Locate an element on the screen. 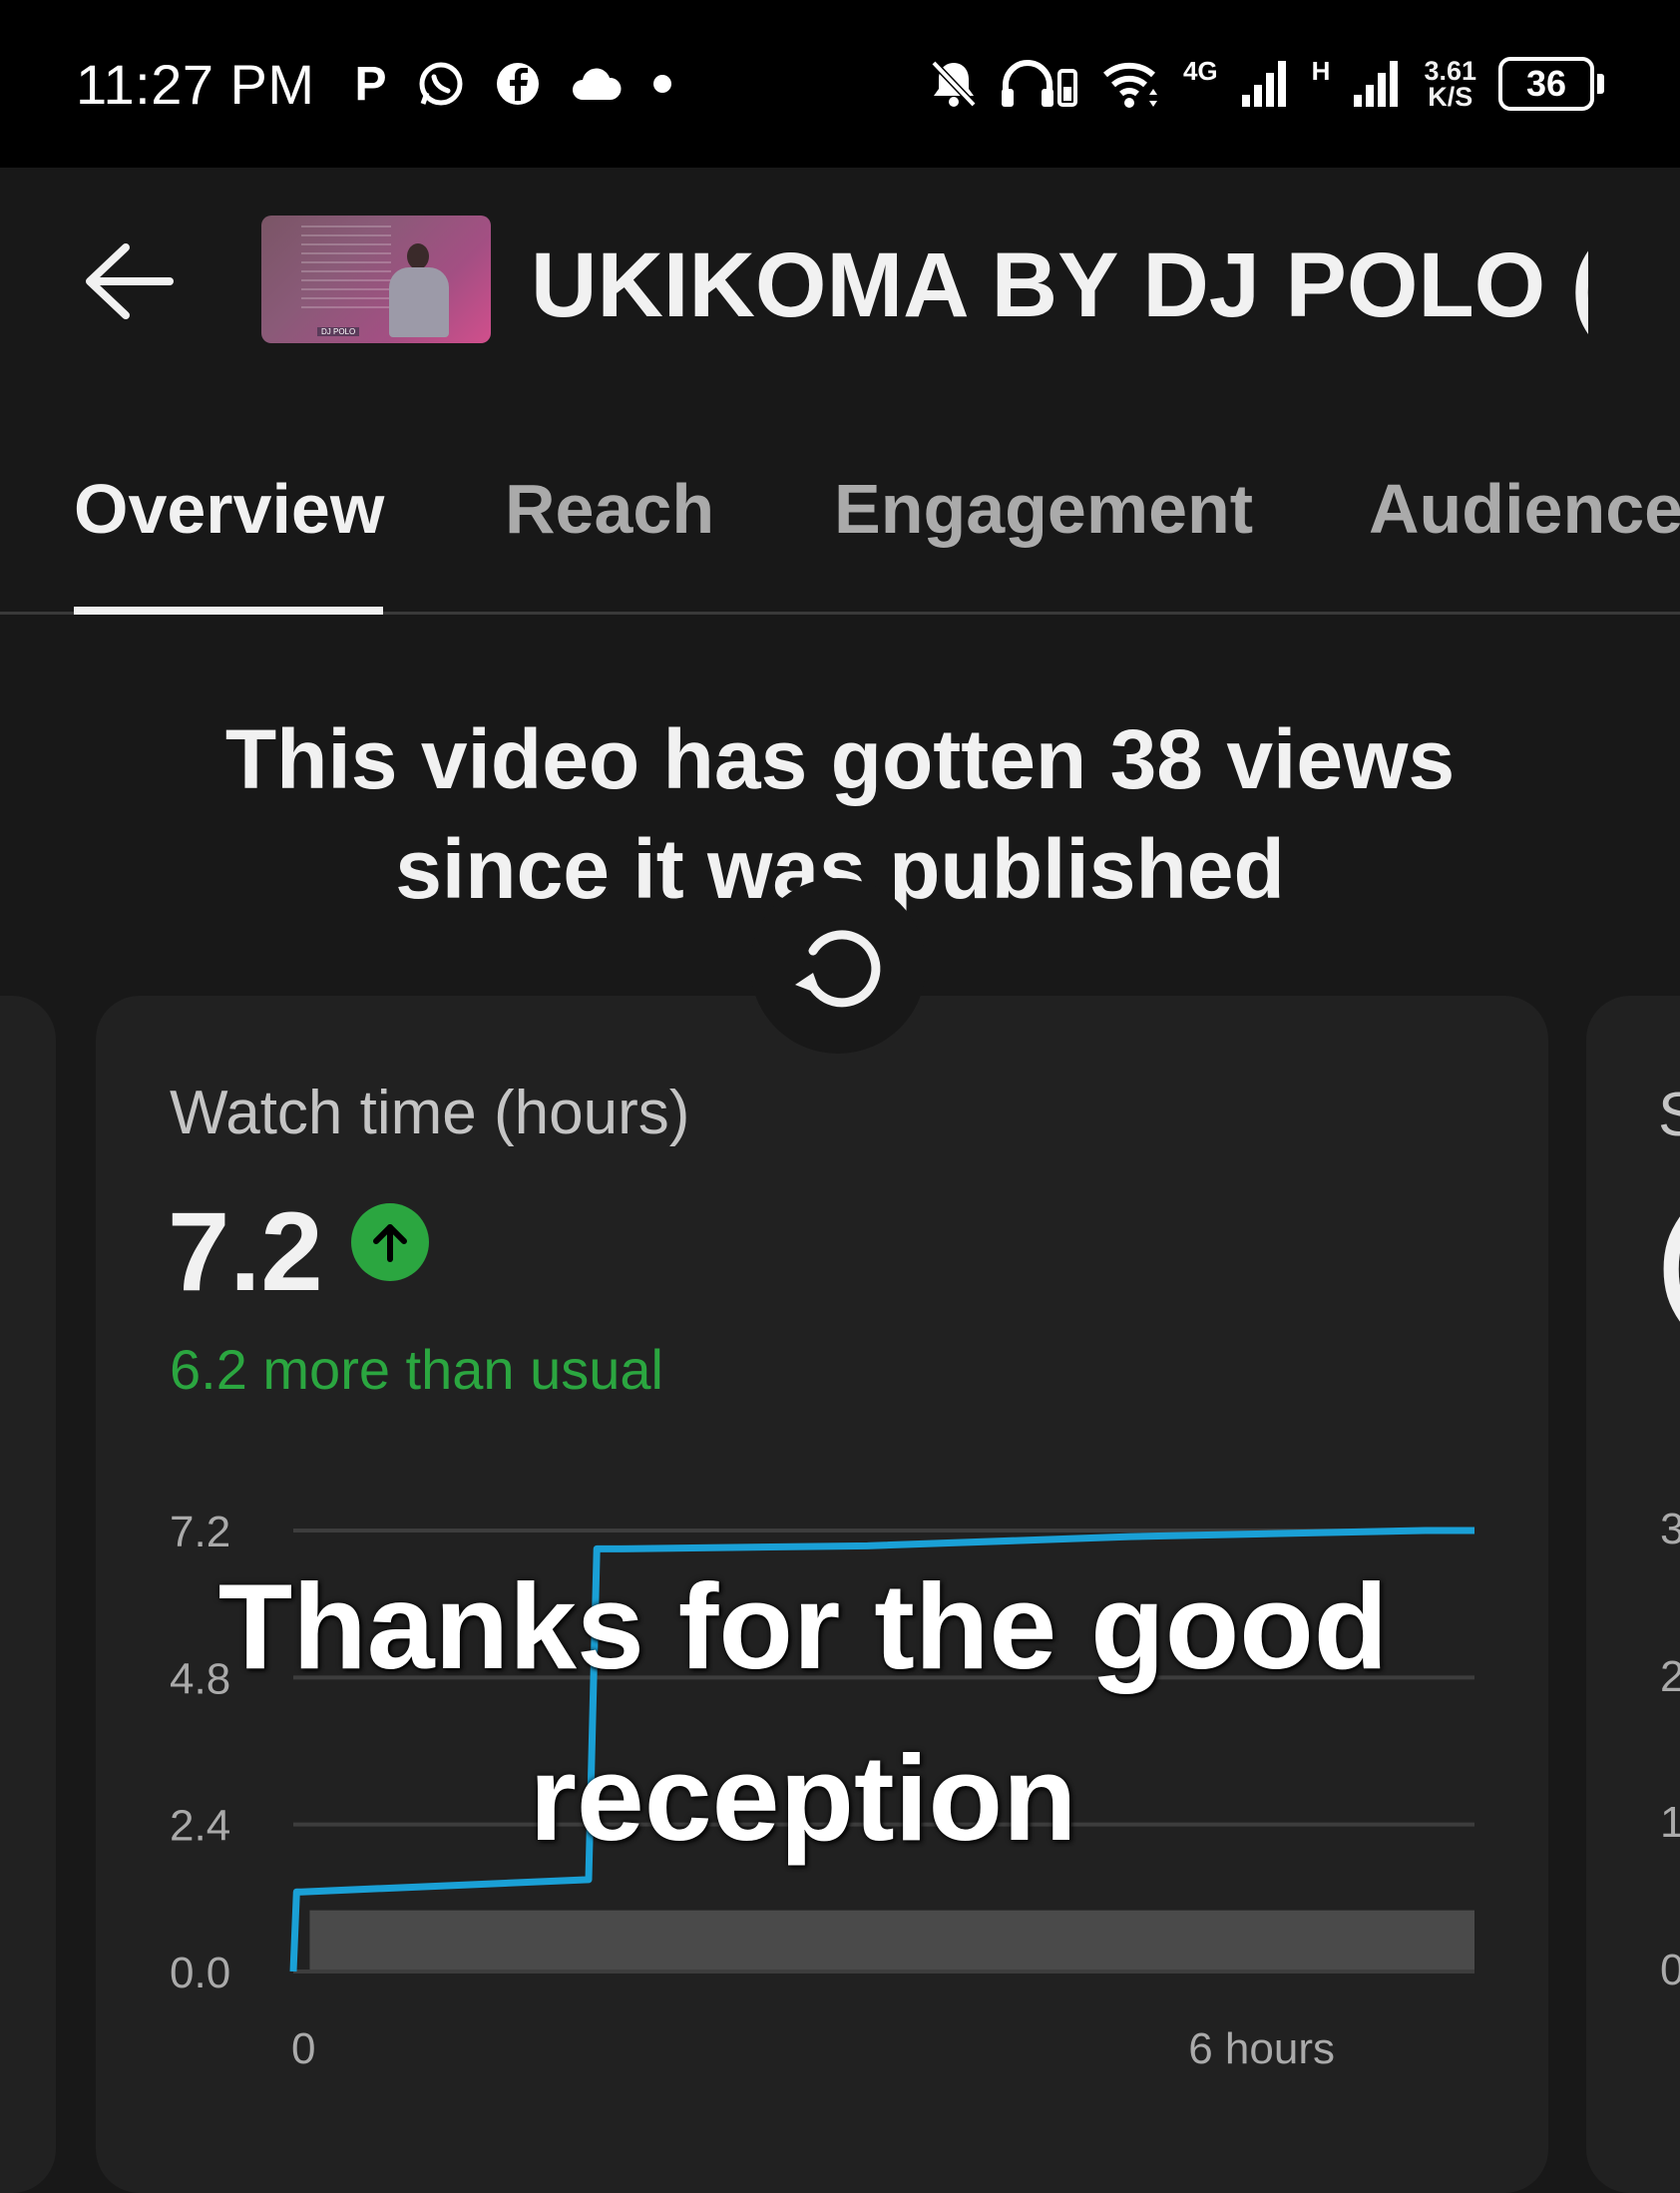  caption-overlay: Thanks for the good reception is located at coordinates (803, 1712).